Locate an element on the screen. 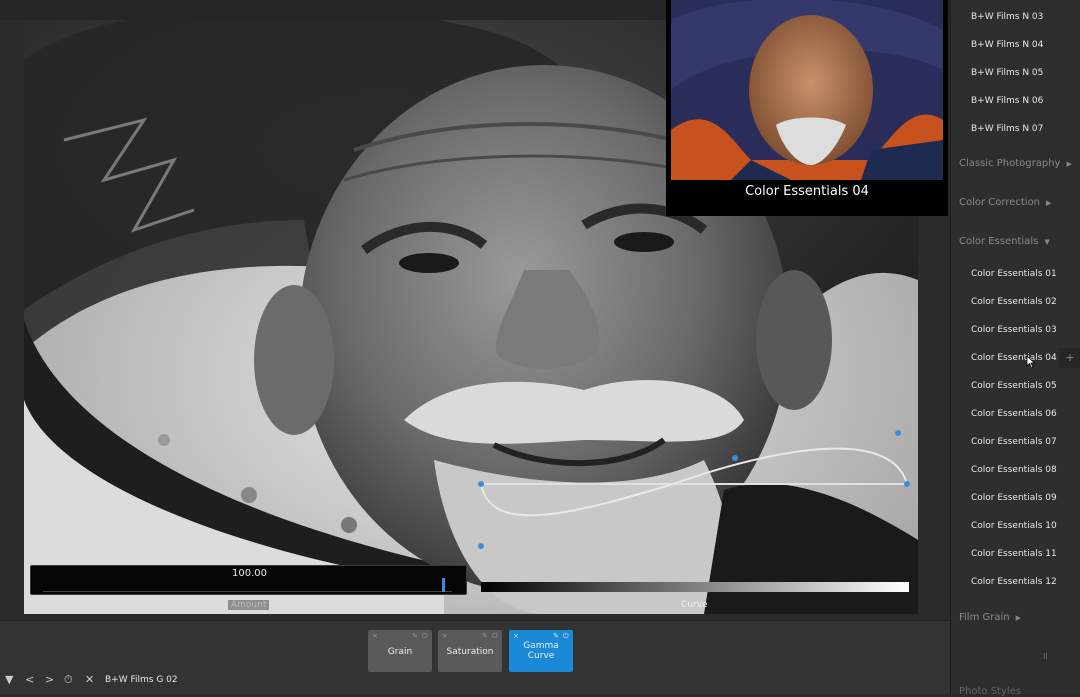  pause-icon: II is located at coordinates (1045, 656).